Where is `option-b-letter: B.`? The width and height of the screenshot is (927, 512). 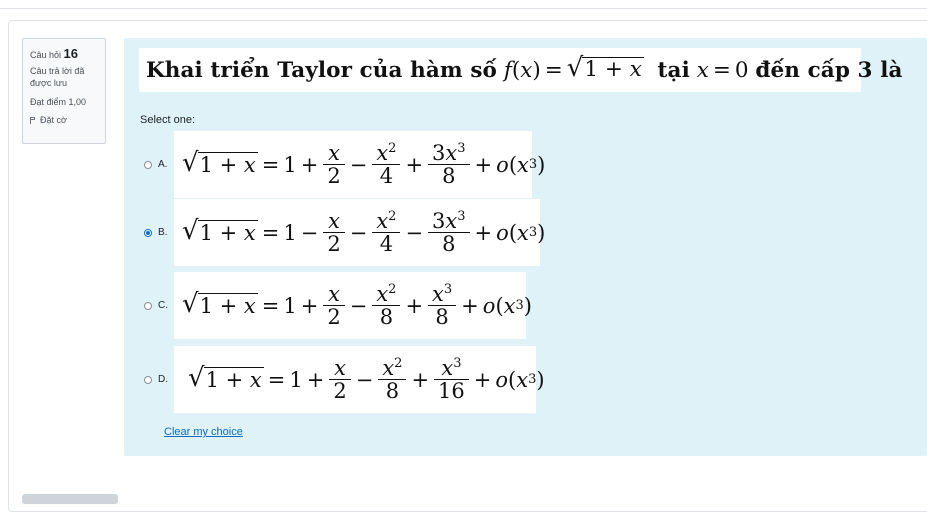 option-b-letter: B. is located at coordinates (163, 232).